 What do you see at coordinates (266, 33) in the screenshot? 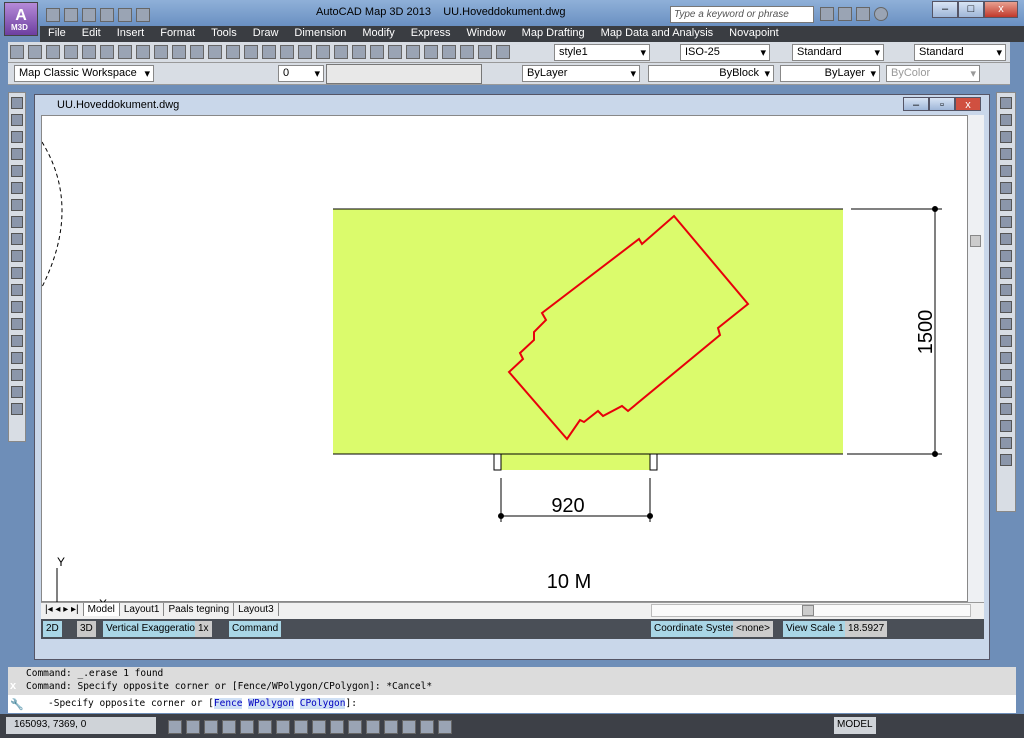
I see `menu-draw: Draw` at bounding box center [266, 33].